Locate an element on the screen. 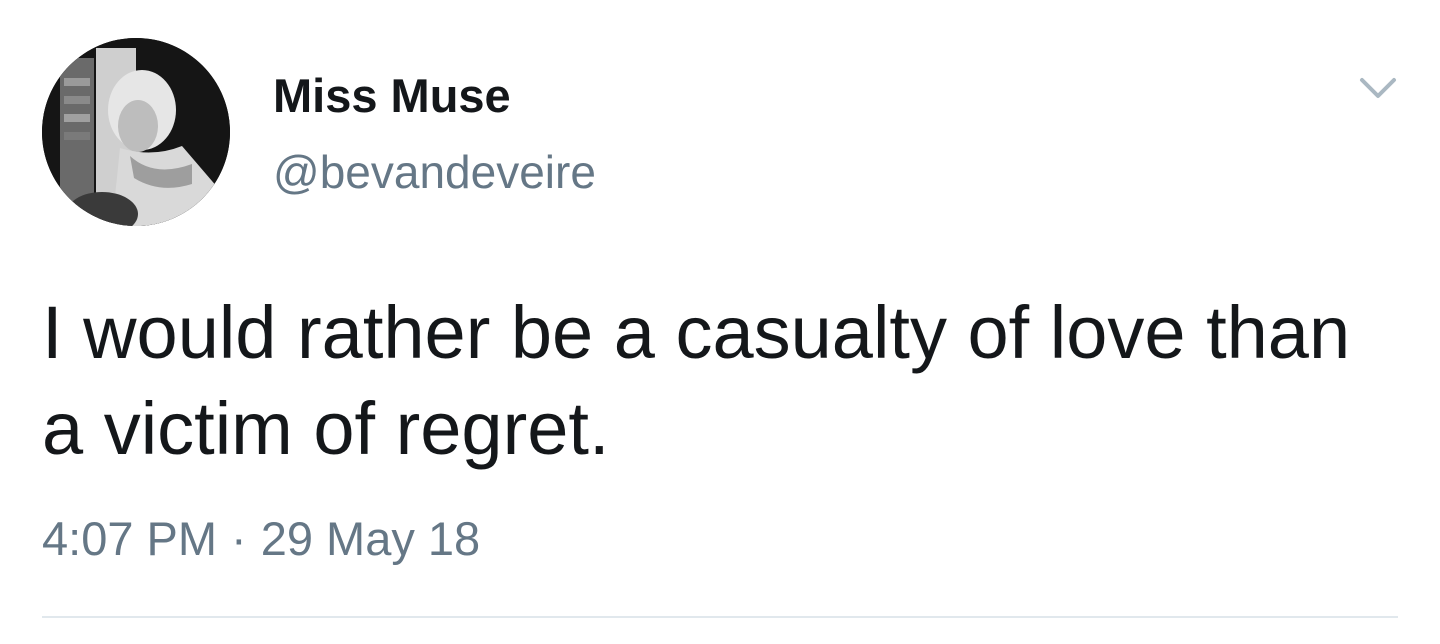 This screenshot has height=644, width=1440. display-name: Miss Muse is located at coordinates (392, 96).